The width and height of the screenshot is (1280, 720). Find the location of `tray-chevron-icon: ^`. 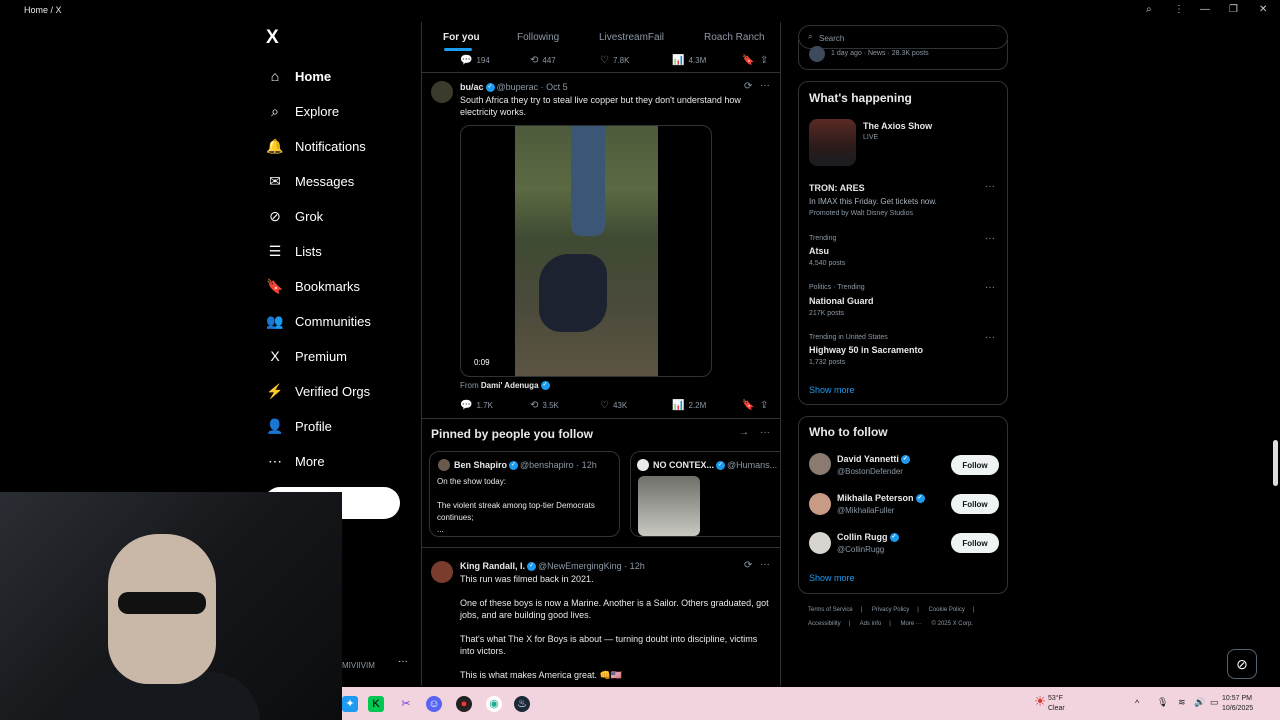

tray-chevron-icon: ^ is located at coordinates (1137, 703).